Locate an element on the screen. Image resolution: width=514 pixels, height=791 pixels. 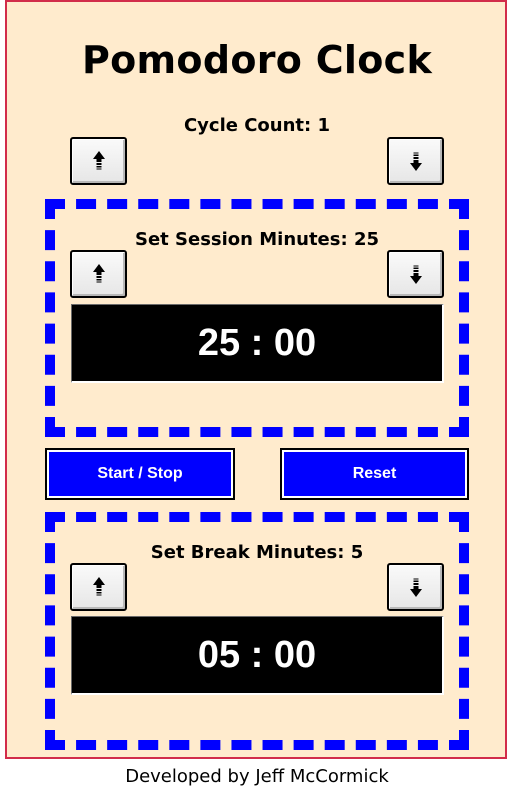
break-minutes-label: Set Break Minutes: 5 is located at coordinates (257, 552).